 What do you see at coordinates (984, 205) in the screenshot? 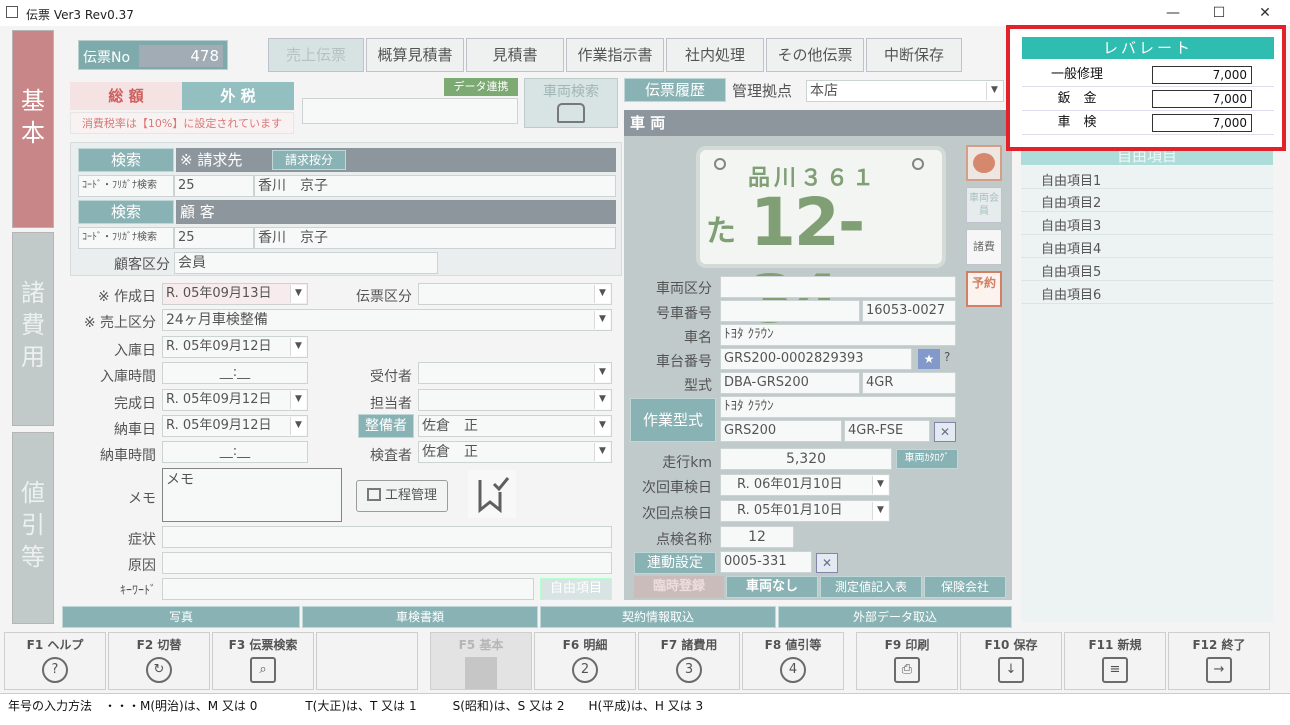
I see `vehicle-member-button: 車両会員` at bounding box center [984, 205].